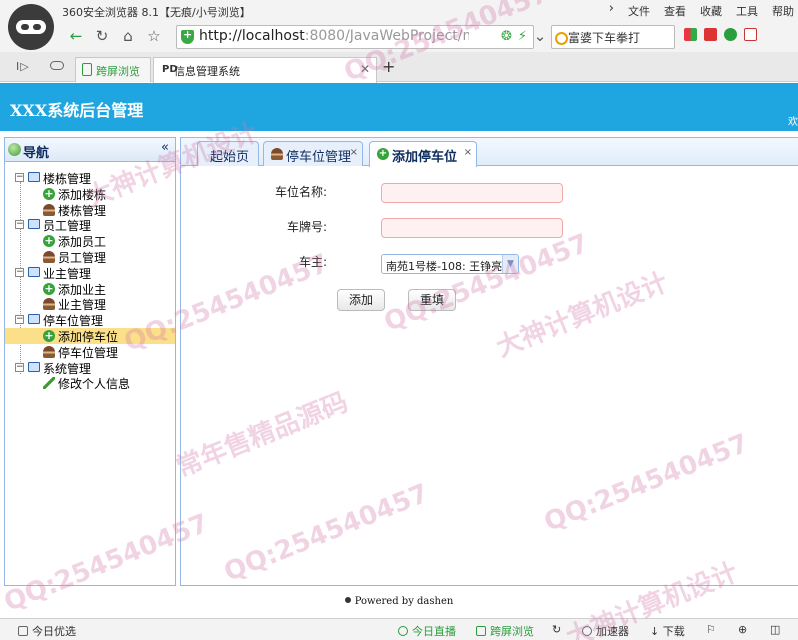  Describe the element at coordinates (265, 70) in the screenshot. I see `tab-info-system: PD 信息管理系统 ✕` at that location.